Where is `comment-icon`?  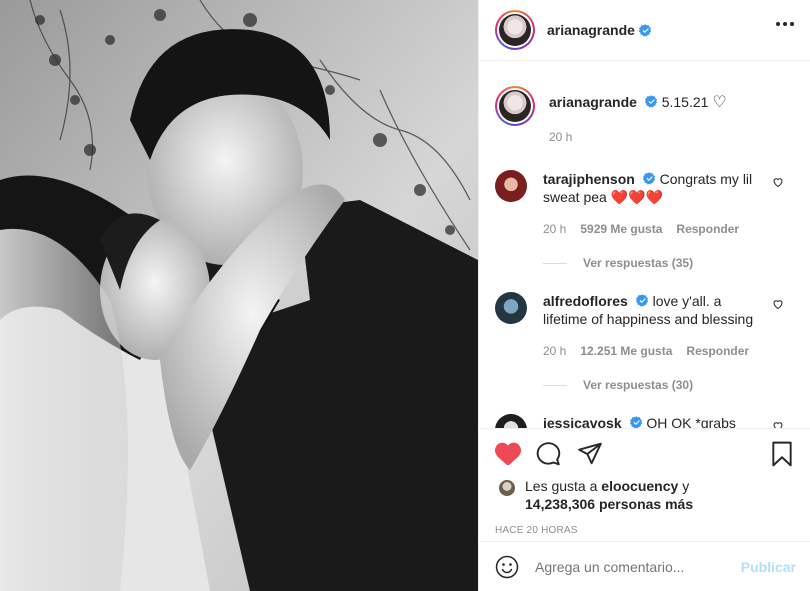
comment-icon is located at coordinates (549, 454).